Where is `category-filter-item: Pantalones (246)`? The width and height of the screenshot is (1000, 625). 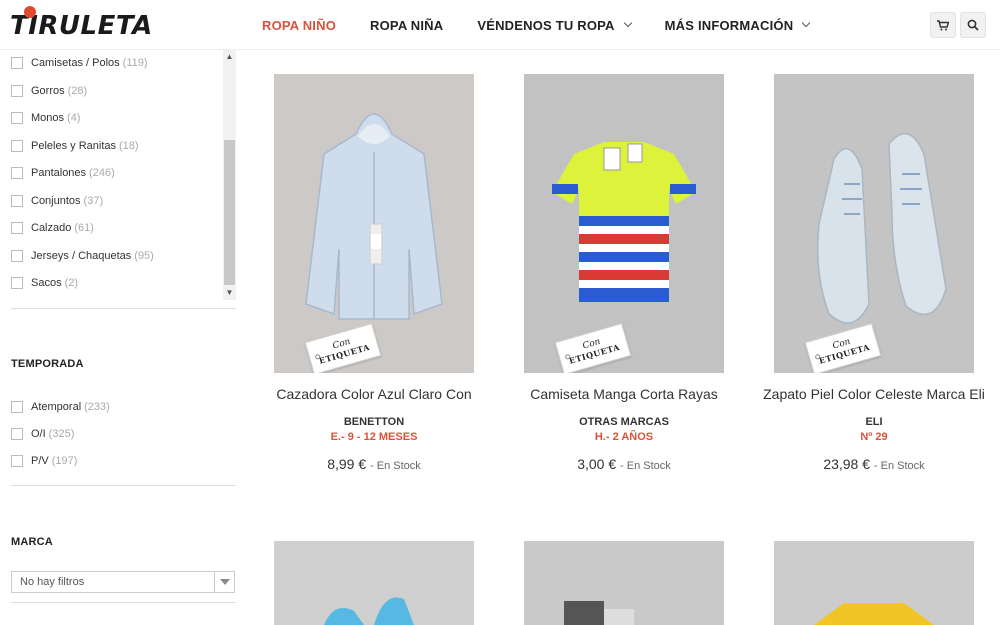
category-filter-item: Pantalones (246) is located at coordinates (63, 173).